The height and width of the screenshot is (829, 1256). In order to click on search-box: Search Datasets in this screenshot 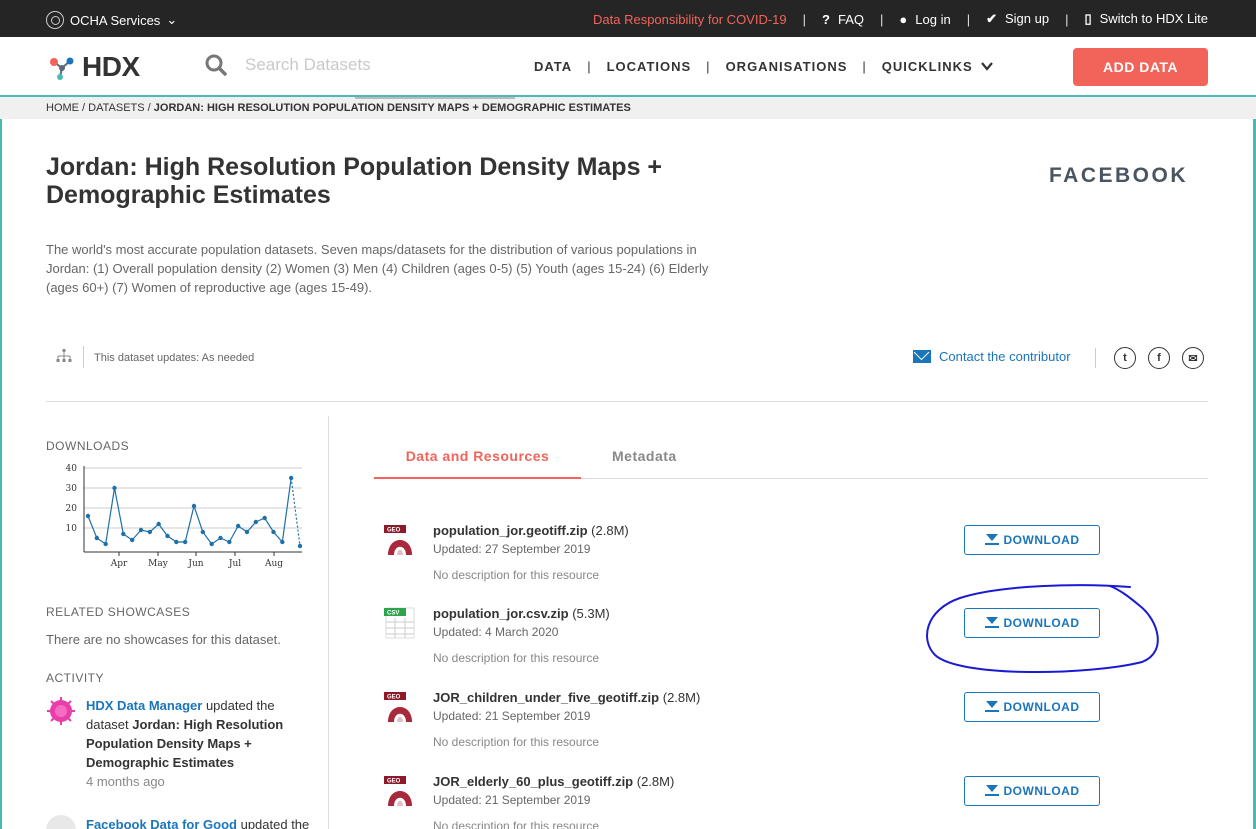, I will do `click(288, 65)`.